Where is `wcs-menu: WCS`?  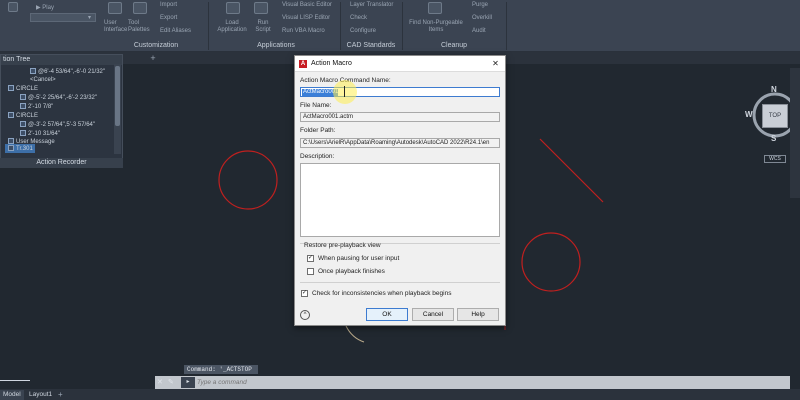 wcs-menu: WCS is located at coordinates (775, 159).